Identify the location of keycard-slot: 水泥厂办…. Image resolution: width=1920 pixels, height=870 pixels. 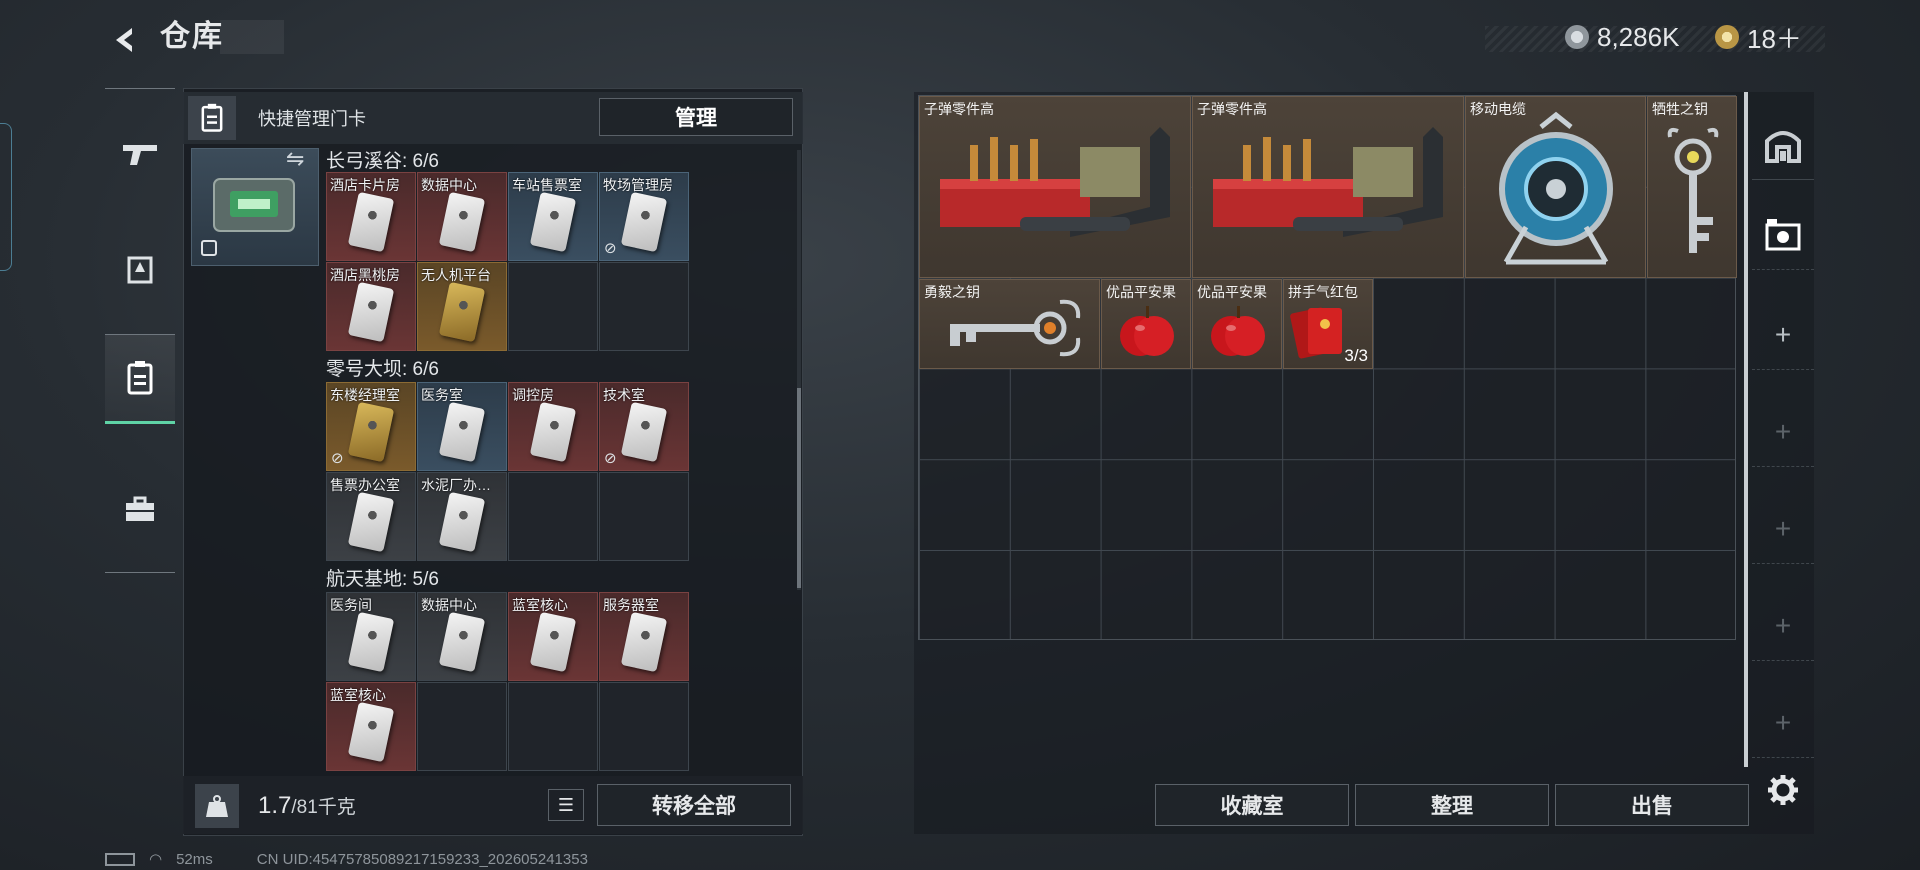
(462, 516).